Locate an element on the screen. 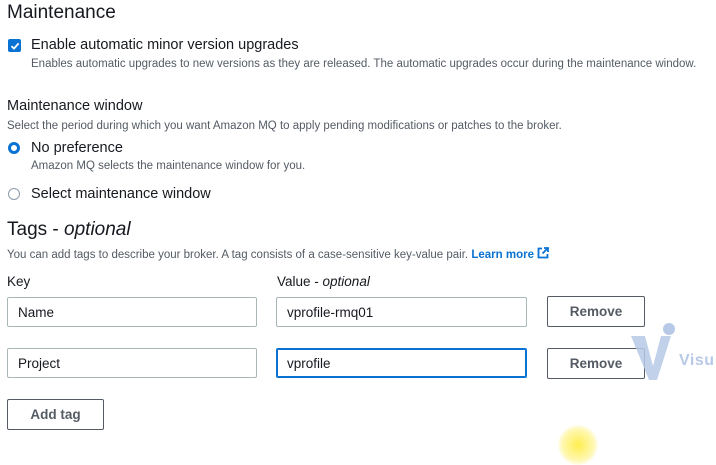  maintenance-heading: Maintenance is located at coordinates (61, 12).